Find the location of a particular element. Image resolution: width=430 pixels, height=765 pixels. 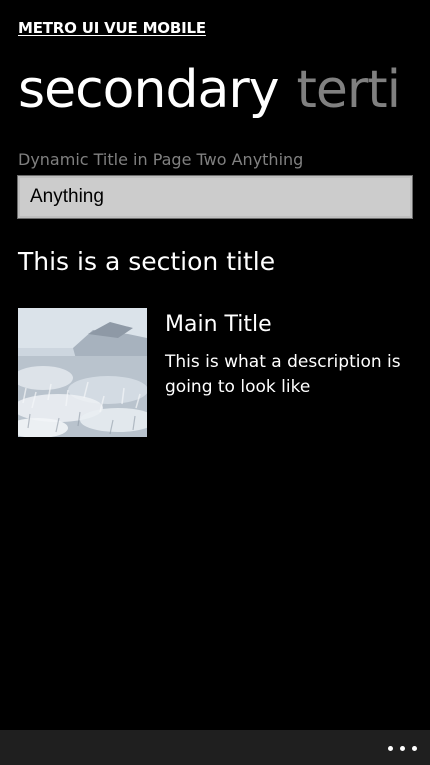

app-bar is located at coordinates (215, 747).